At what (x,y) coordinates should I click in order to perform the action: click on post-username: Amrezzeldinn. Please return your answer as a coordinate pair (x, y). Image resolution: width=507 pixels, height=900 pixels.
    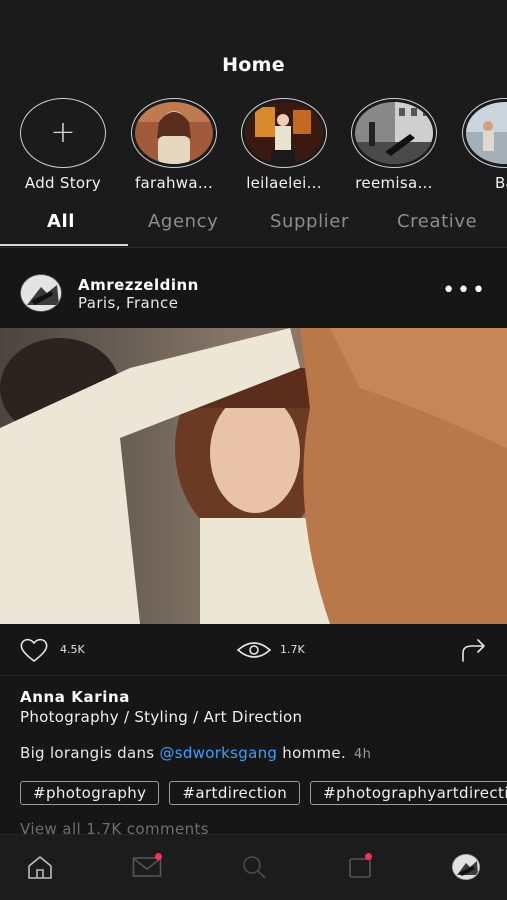
    Looking at the image, I should click on (138, 285).